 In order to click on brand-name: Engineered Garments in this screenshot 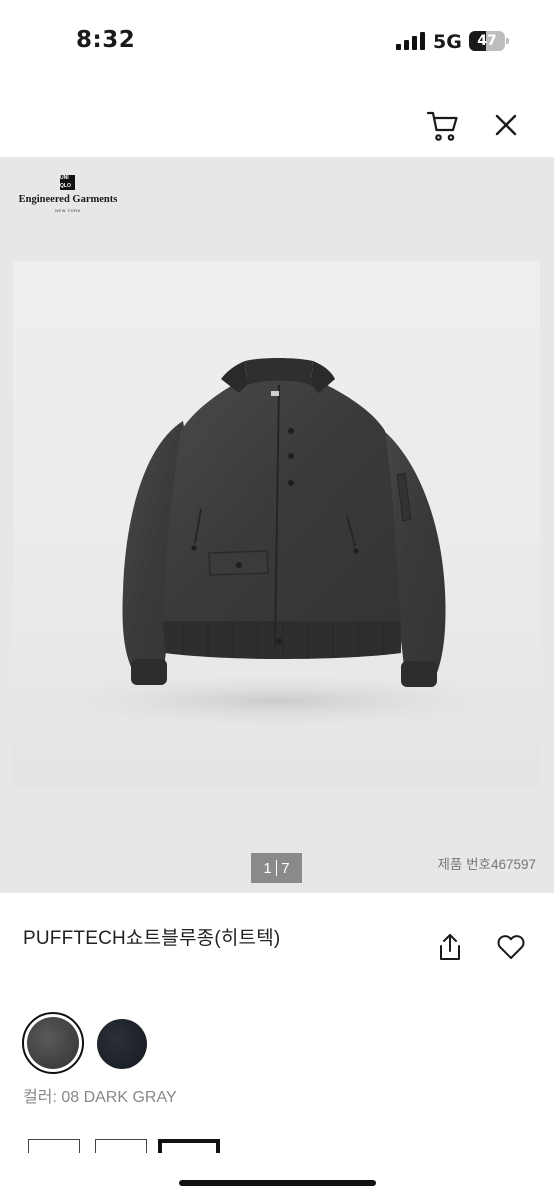, I will do `click(68, 199)`.